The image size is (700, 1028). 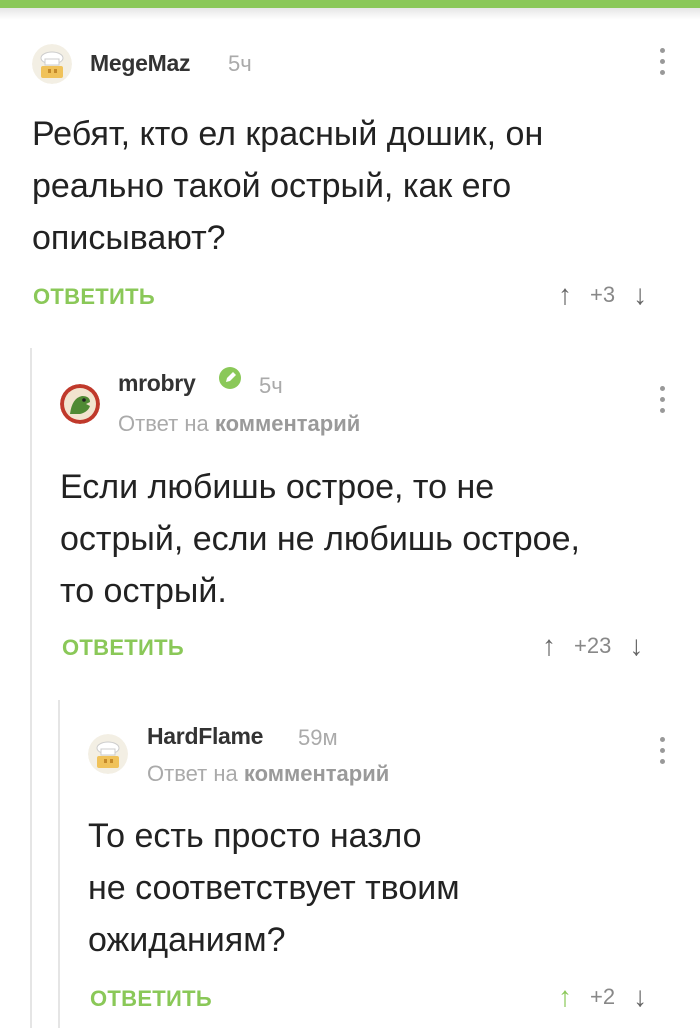 I want to click on vote-controls: ↑ +23 ↓, so click(x=592, y=646).